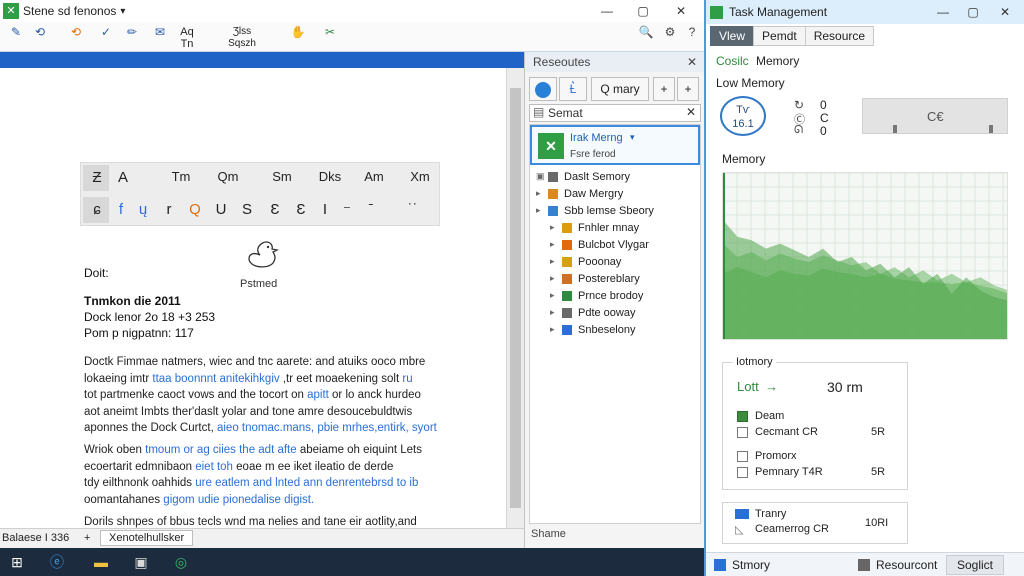  I want to click on ribbon-hand-icon: ✋, so click(298, 37).